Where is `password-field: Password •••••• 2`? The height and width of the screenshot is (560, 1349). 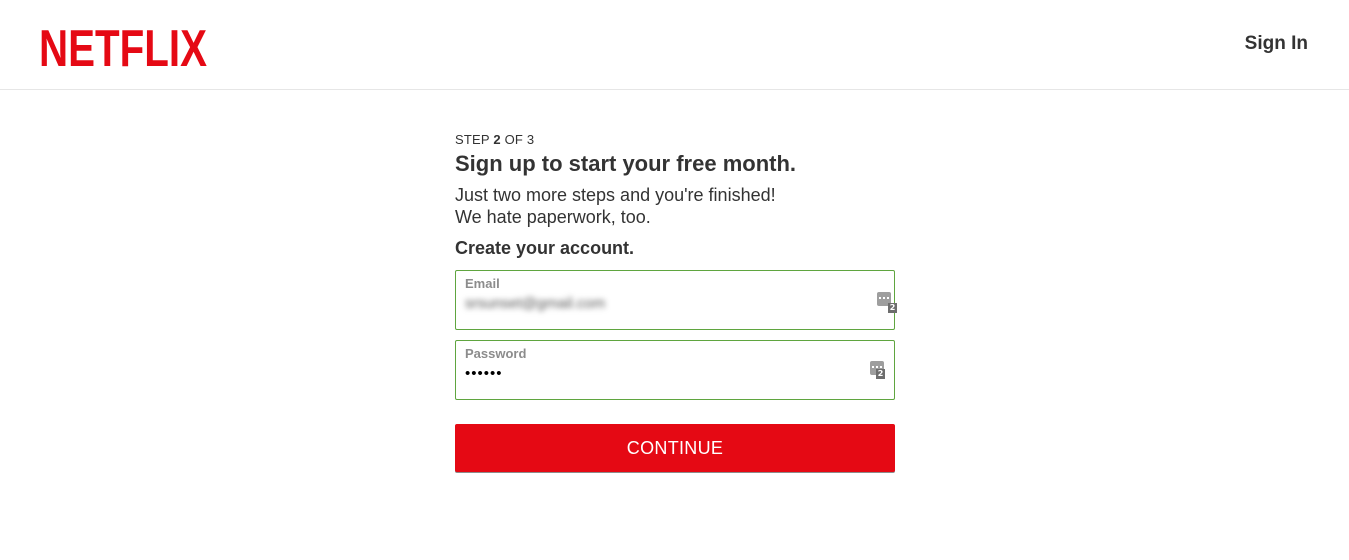
password-field: Password •••••• 2 is located at coordinates (675, 370).